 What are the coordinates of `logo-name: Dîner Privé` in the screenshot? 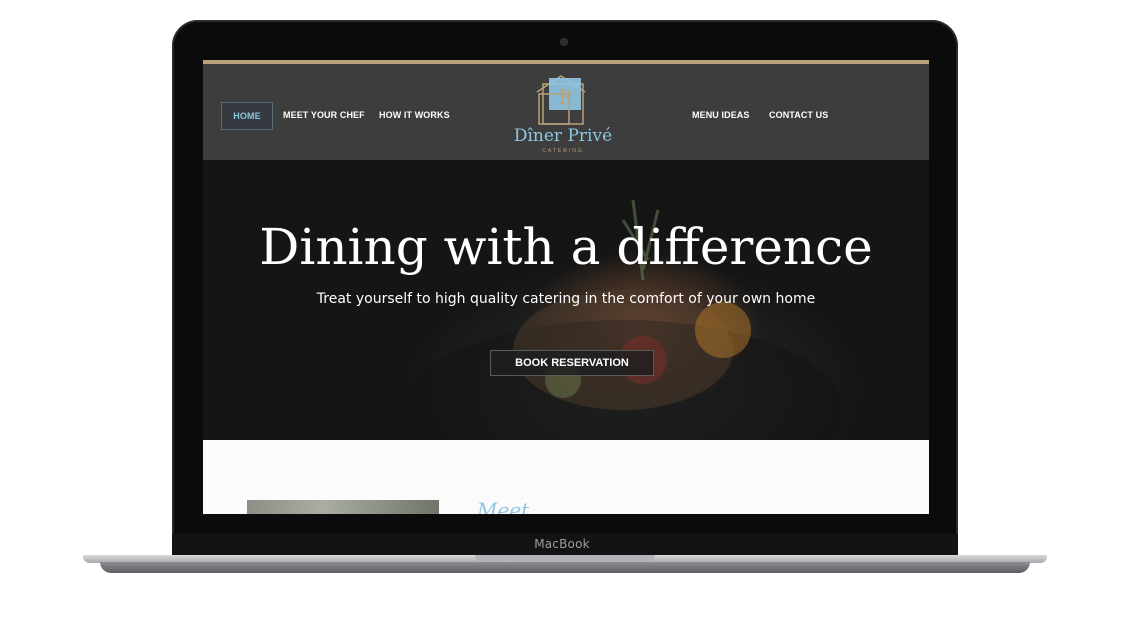 It's located at (563, 136).